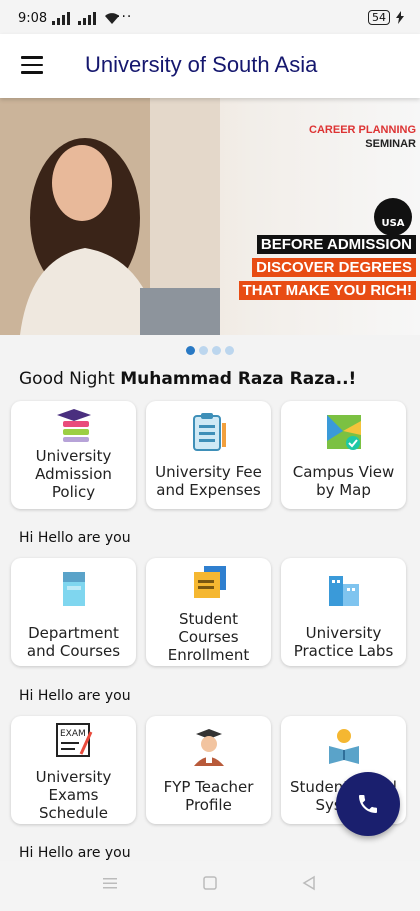 The image size is (420, 911). What do you see at coordinates (343, 642) in the screenshot?
I see `card-label: University Practice Labs` at bounding box center [343, 642].